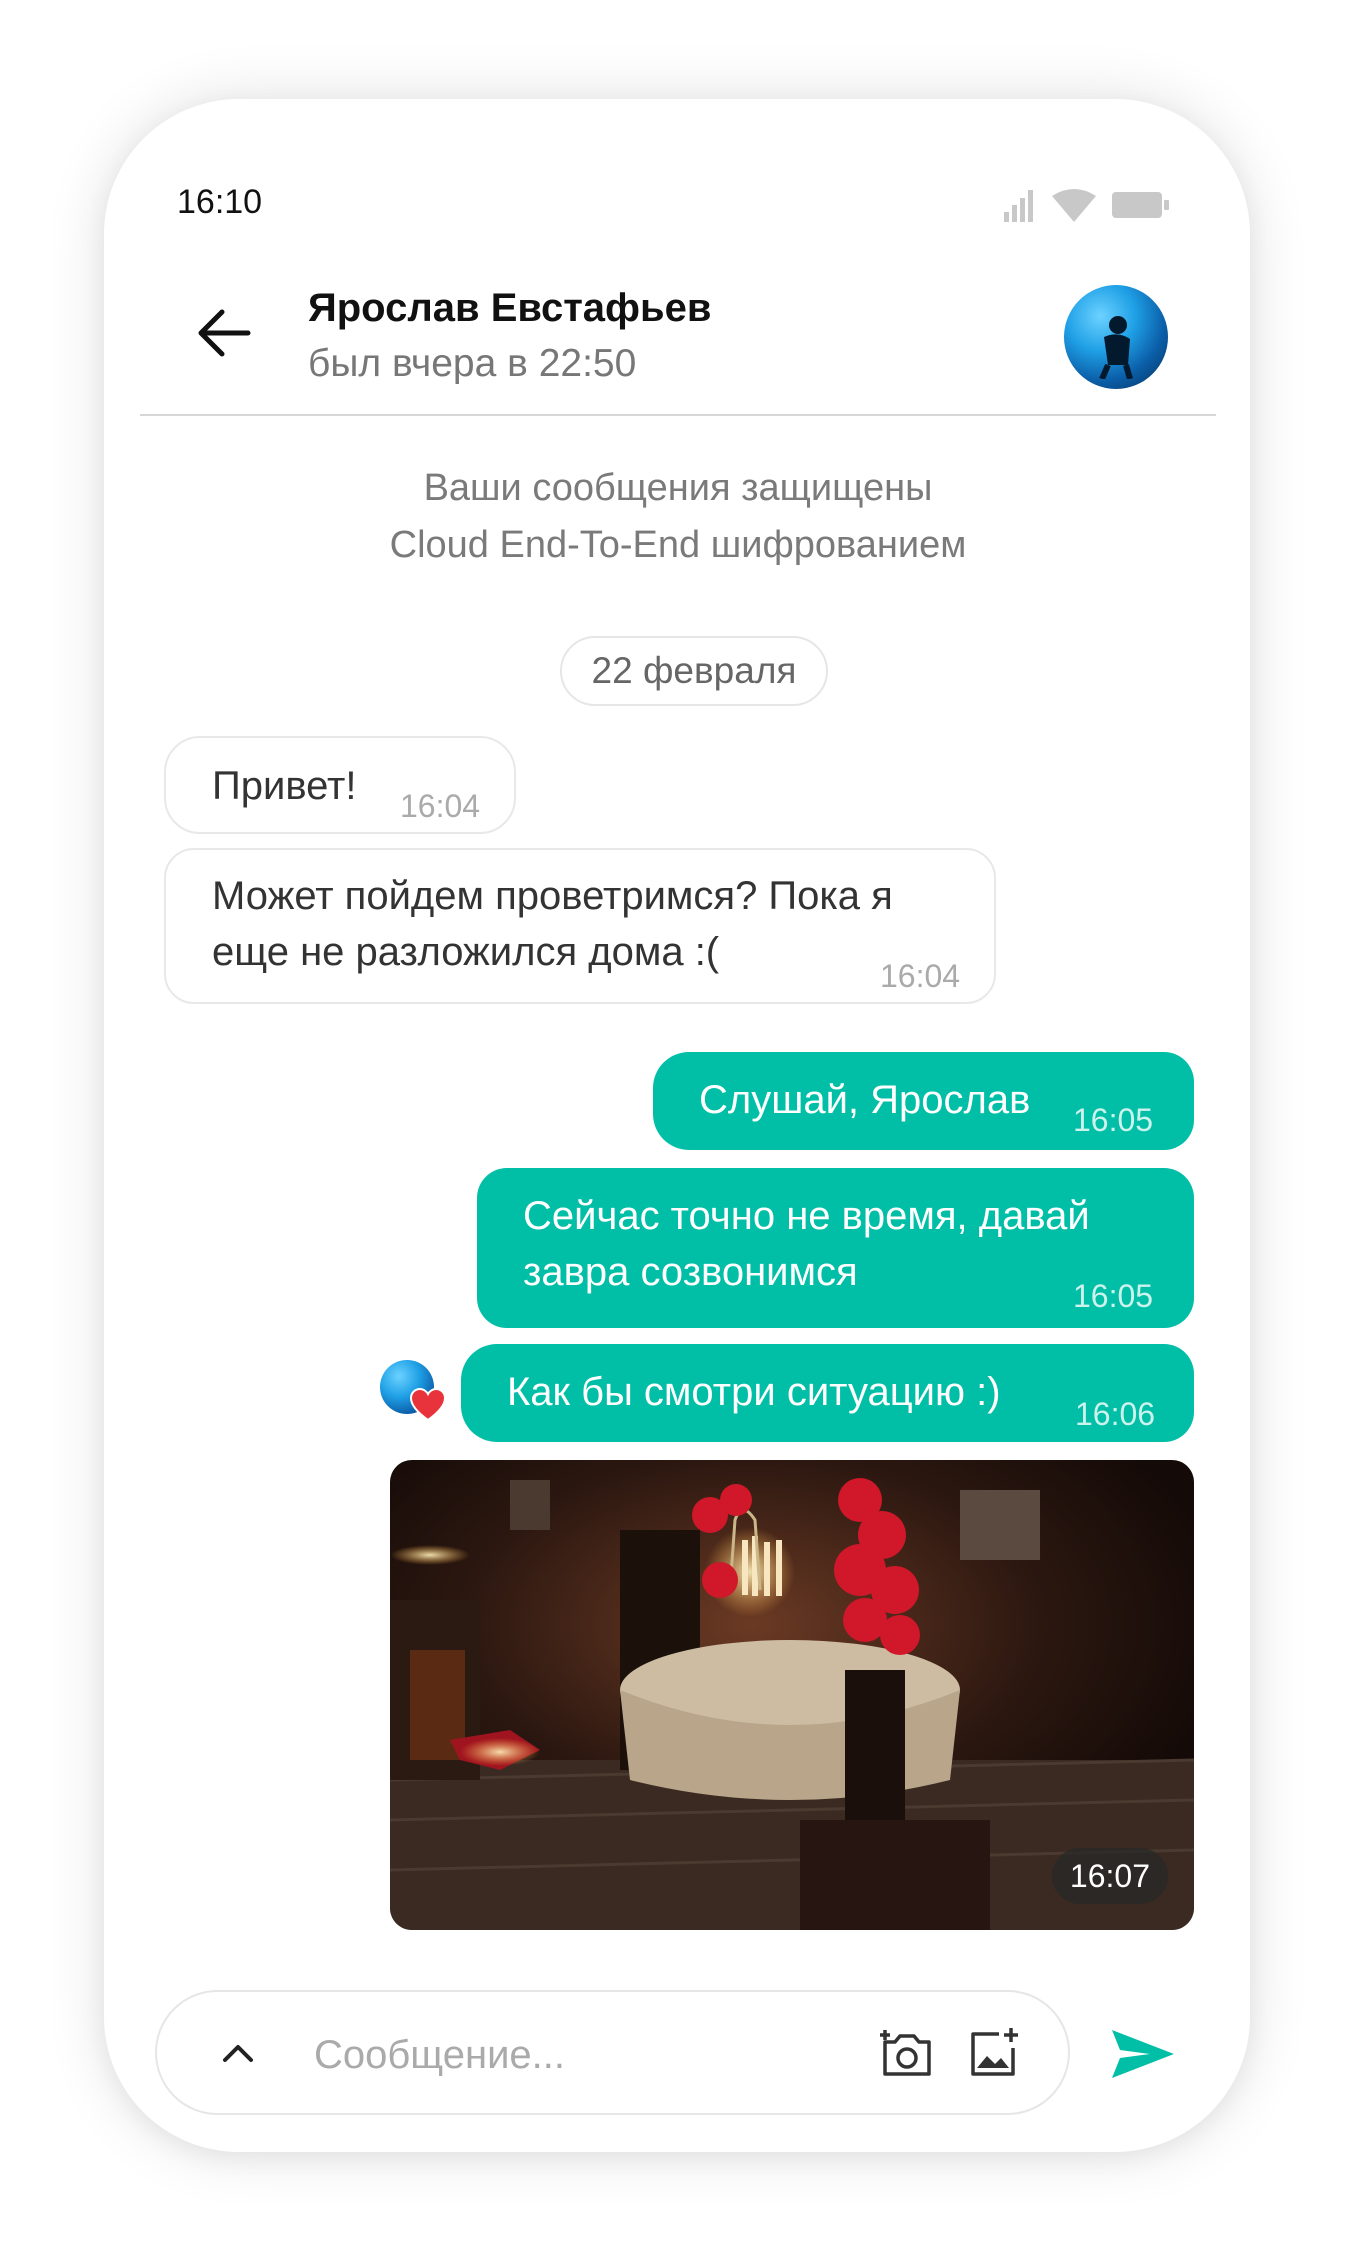 The width and height of the screenshot is (1356, 2261). I want to click on back-arrow-icon, so click(224, 333).